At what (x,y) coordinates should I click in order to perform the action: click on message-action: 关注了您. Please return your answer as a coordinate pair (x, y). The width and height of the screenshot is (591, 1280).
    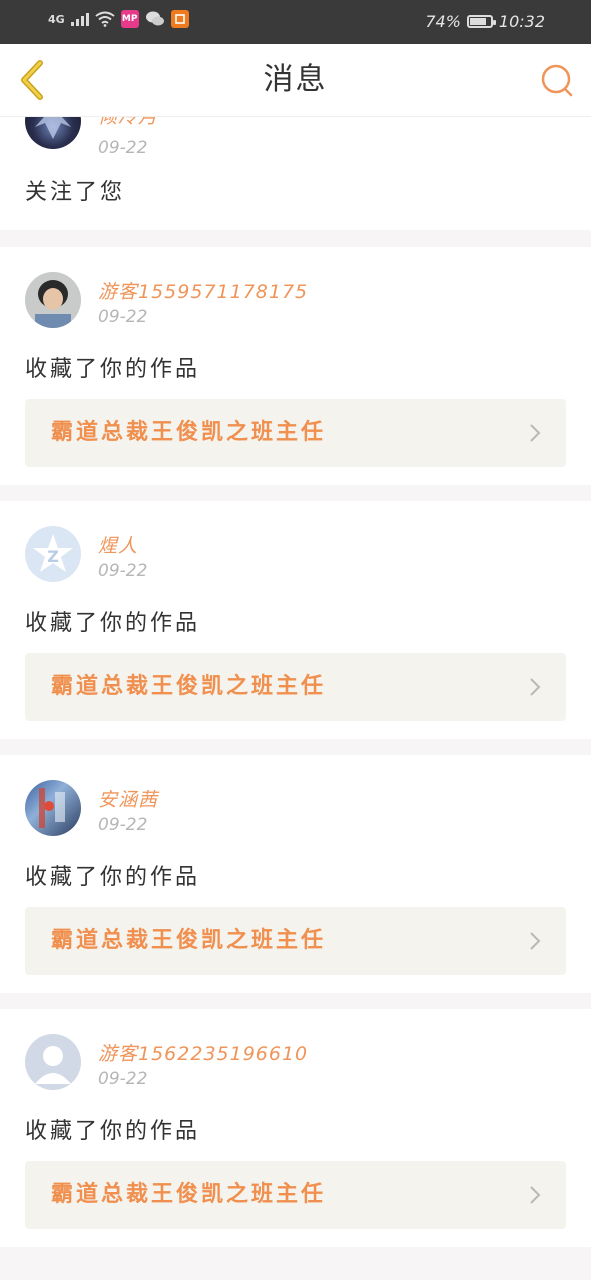
    Looking at the image, I should click on (75, 192).